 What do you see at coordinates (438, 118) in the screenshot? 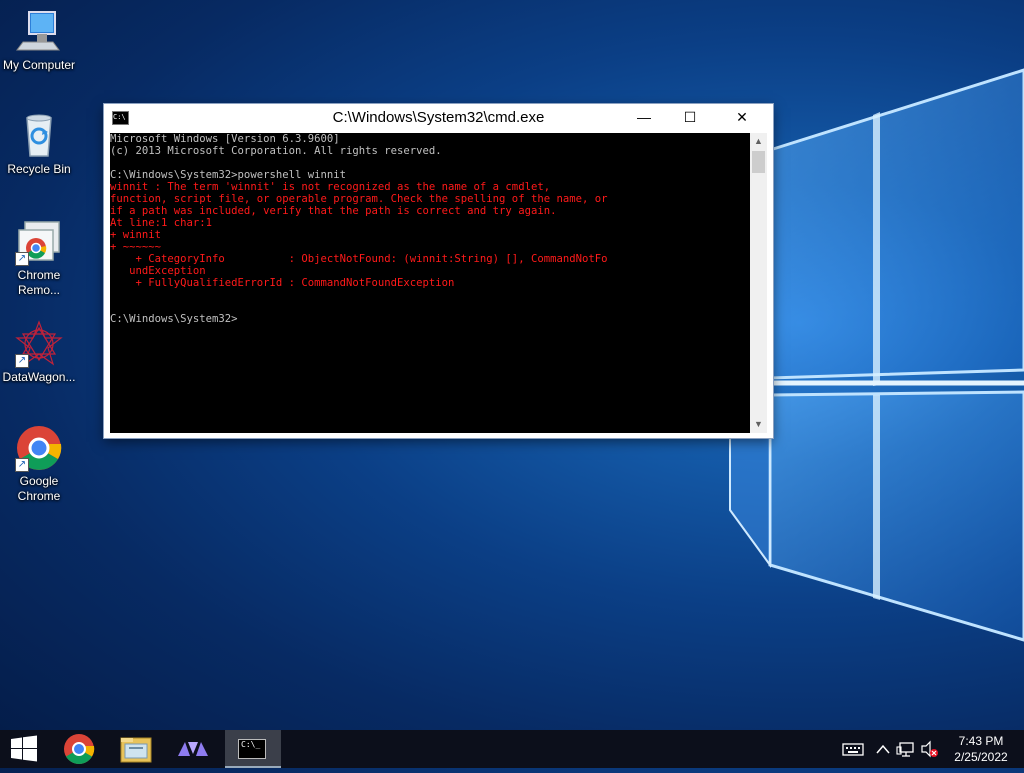
I see `cmd-titlebar: C:\ C:\Windows\System32\cmd.exe — ☐ ✕` at bounding box center [438, 118].